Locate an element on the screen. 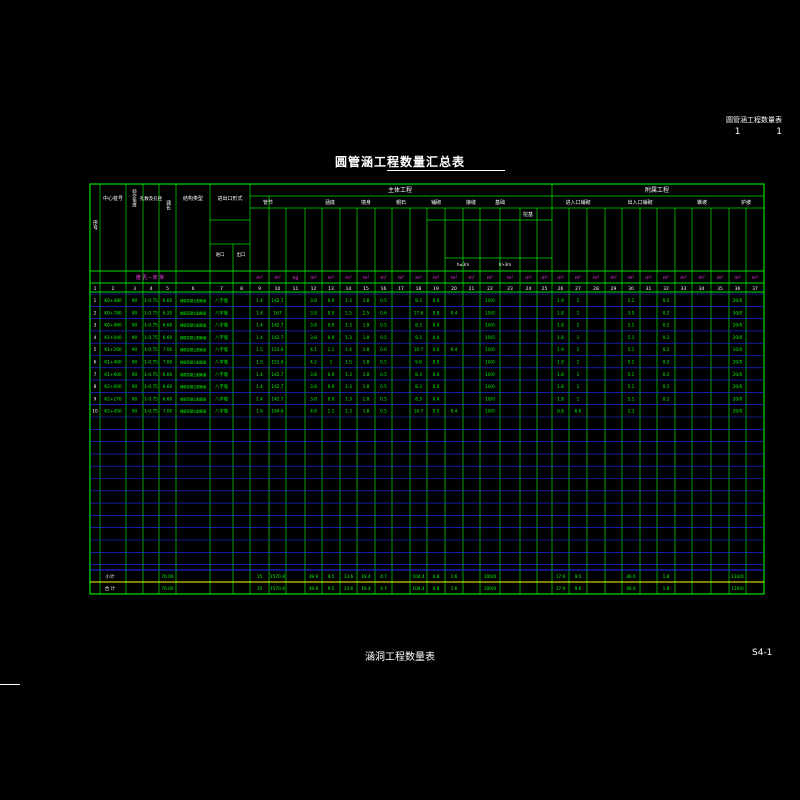  total-label: 合 计 is located at coordinates (110, 588).